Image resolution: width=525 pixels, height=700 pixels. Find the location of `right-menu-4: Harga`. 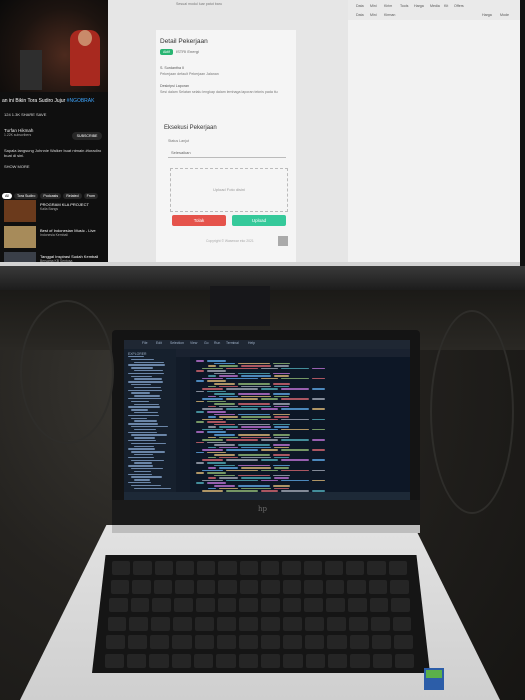

right-menu-4: Harga is located at coordinates (419, 6).